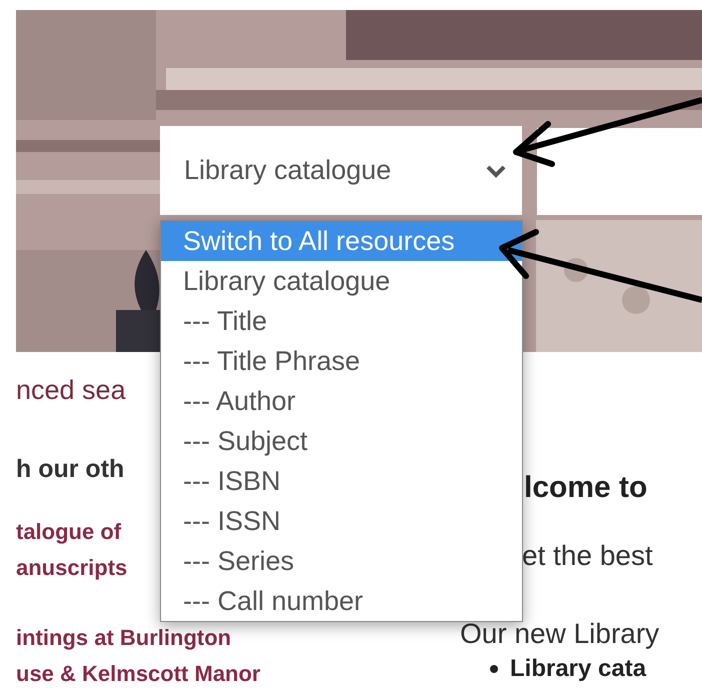 The image size is (702, 699). What do you see at coordinates (619, 171) in the screenshot?
I see `search-field` at bounding box center [619, 171].